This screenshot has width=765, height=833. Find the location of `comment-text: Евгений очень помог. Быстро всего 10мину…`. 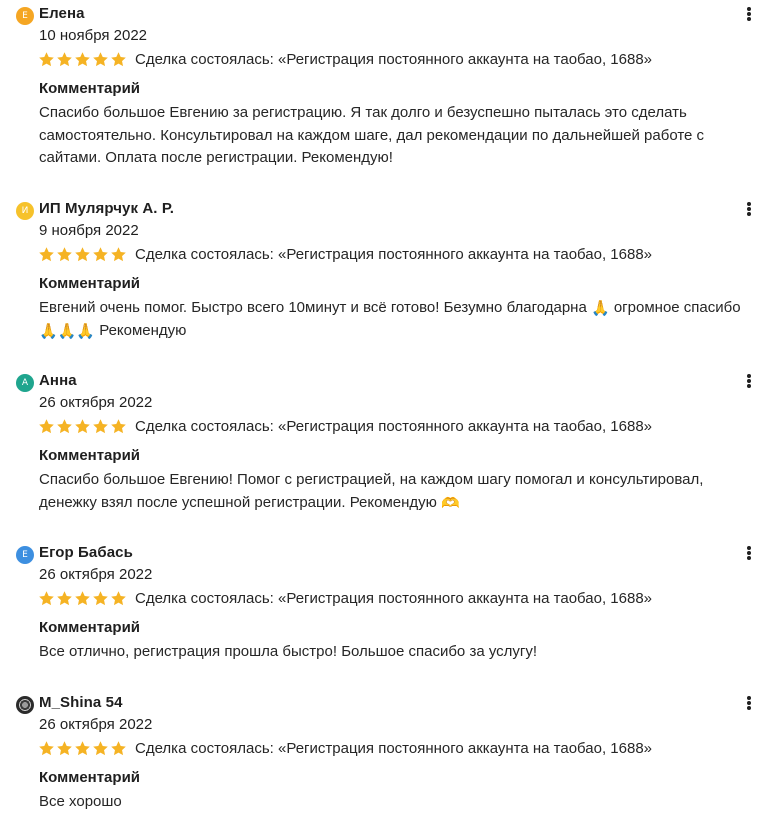

comment-text: Евгений очень помог. Быстро всего 10мину… is located at coordinates (399, 319).